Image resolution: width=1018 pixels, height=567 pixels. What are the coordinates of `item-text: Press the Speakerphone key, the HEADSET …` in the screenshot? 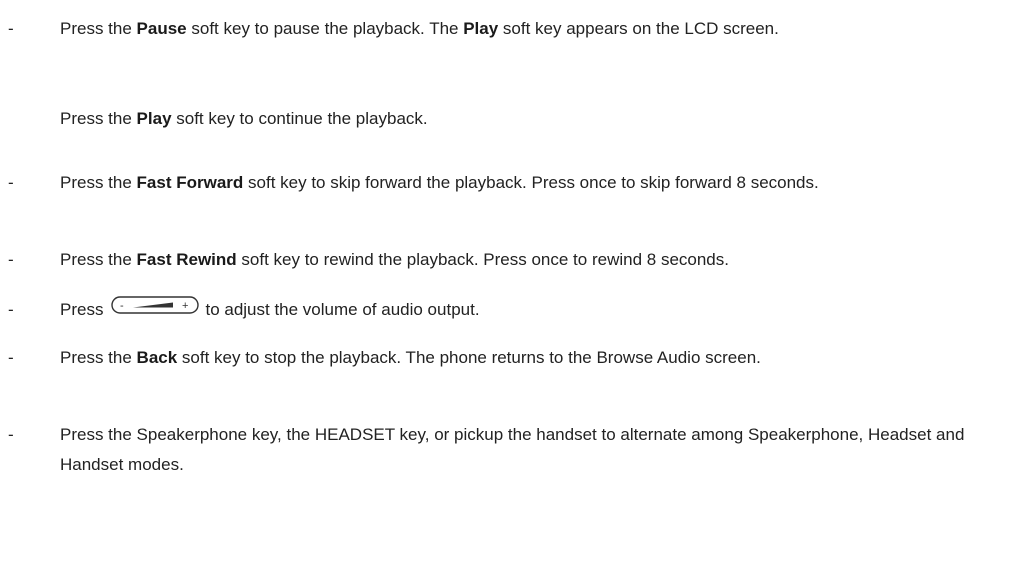 It's located at (512, 449).